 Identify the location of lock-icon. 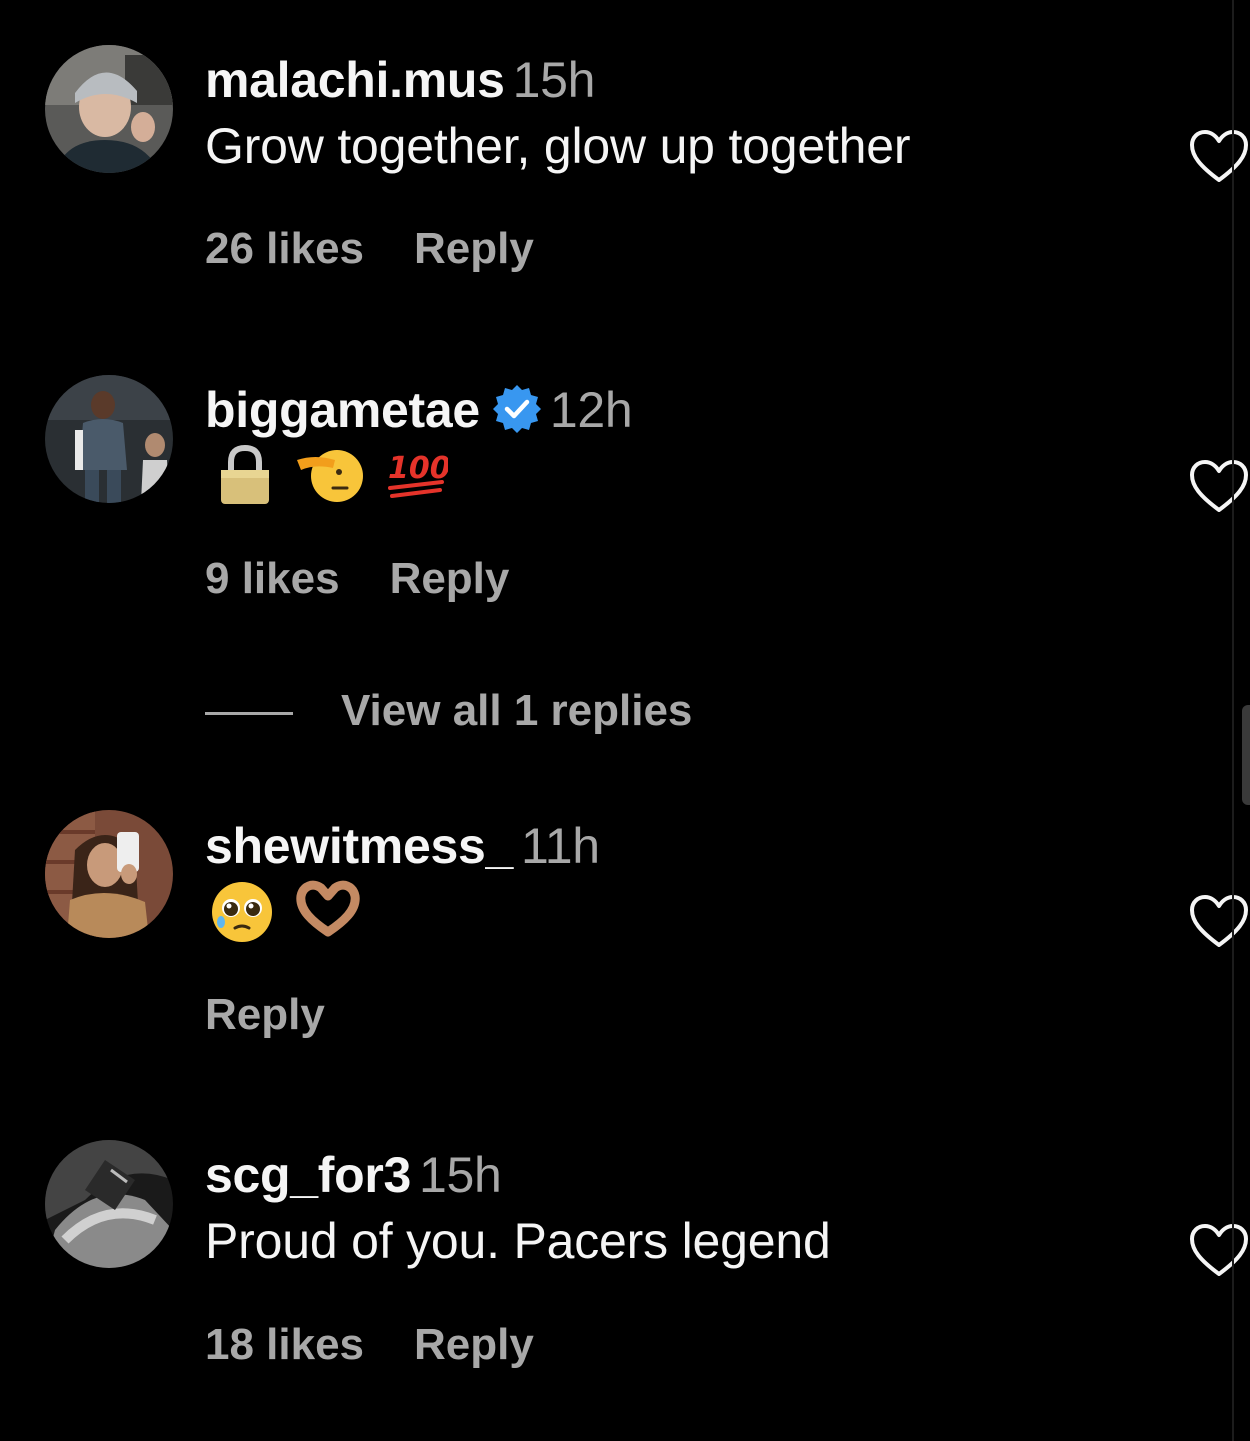
(245, 474).